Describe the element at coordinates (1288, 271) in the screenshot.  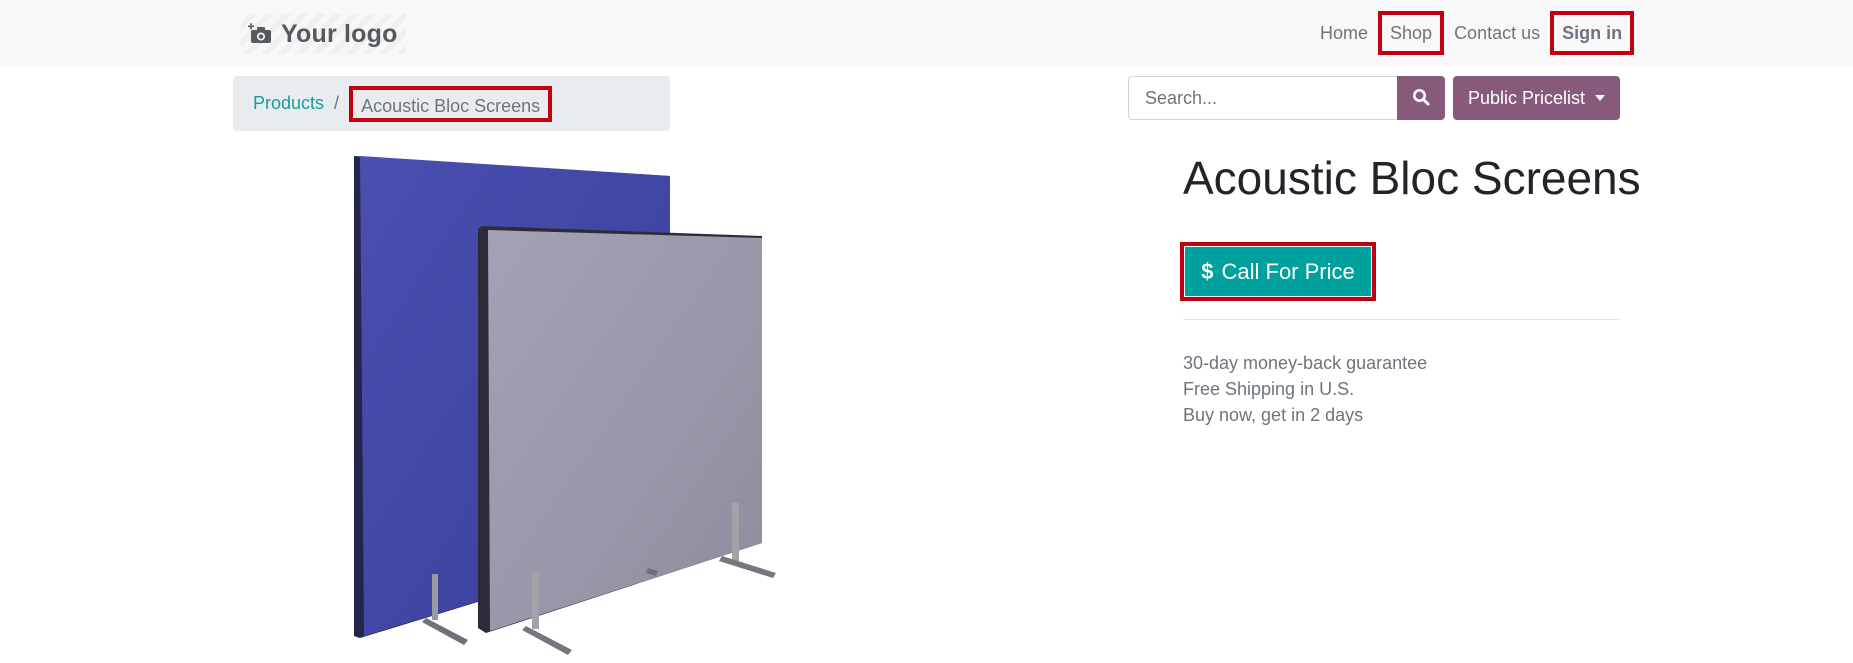
I see `call-for-price-label: Call For Price` at that location.